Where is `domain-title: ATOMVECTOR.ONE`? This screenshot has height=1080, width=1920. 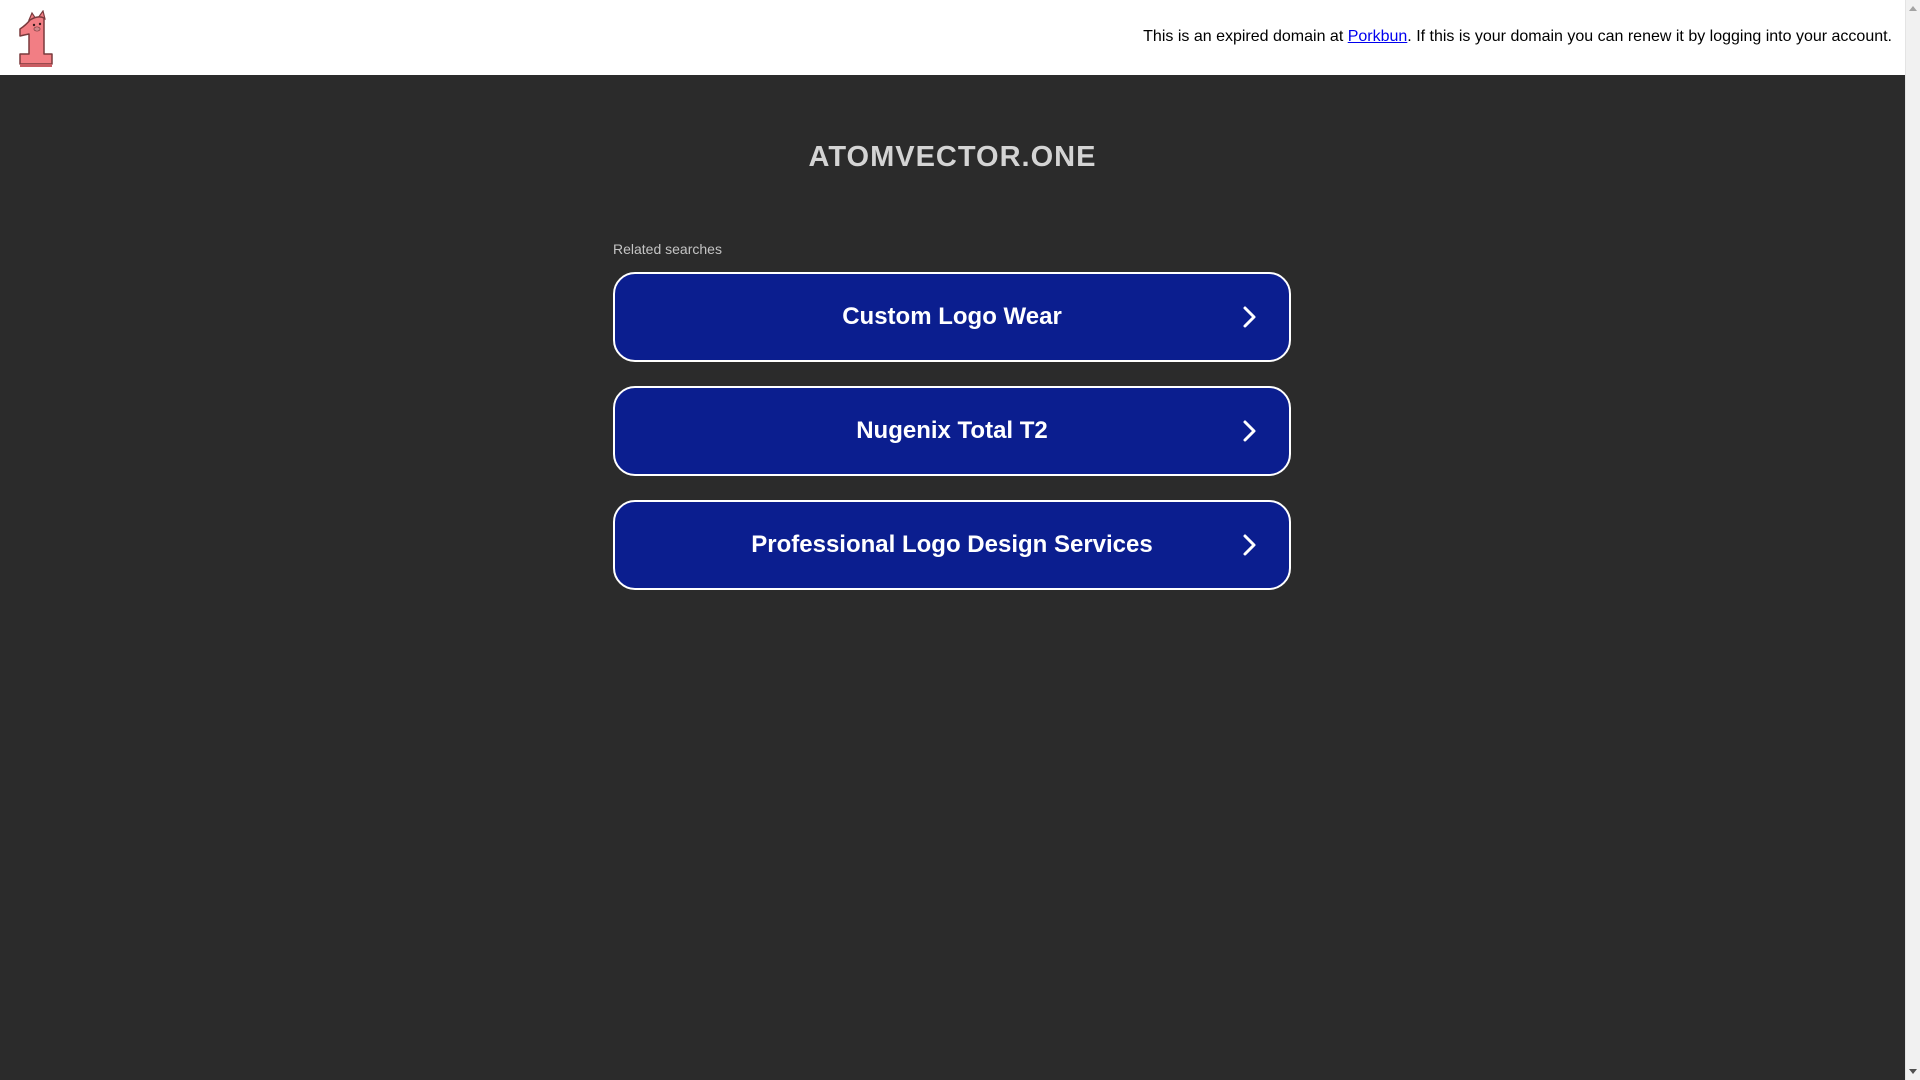 domain-title: ATOMVECTOR.ONE is located at coordinates (952, 157).